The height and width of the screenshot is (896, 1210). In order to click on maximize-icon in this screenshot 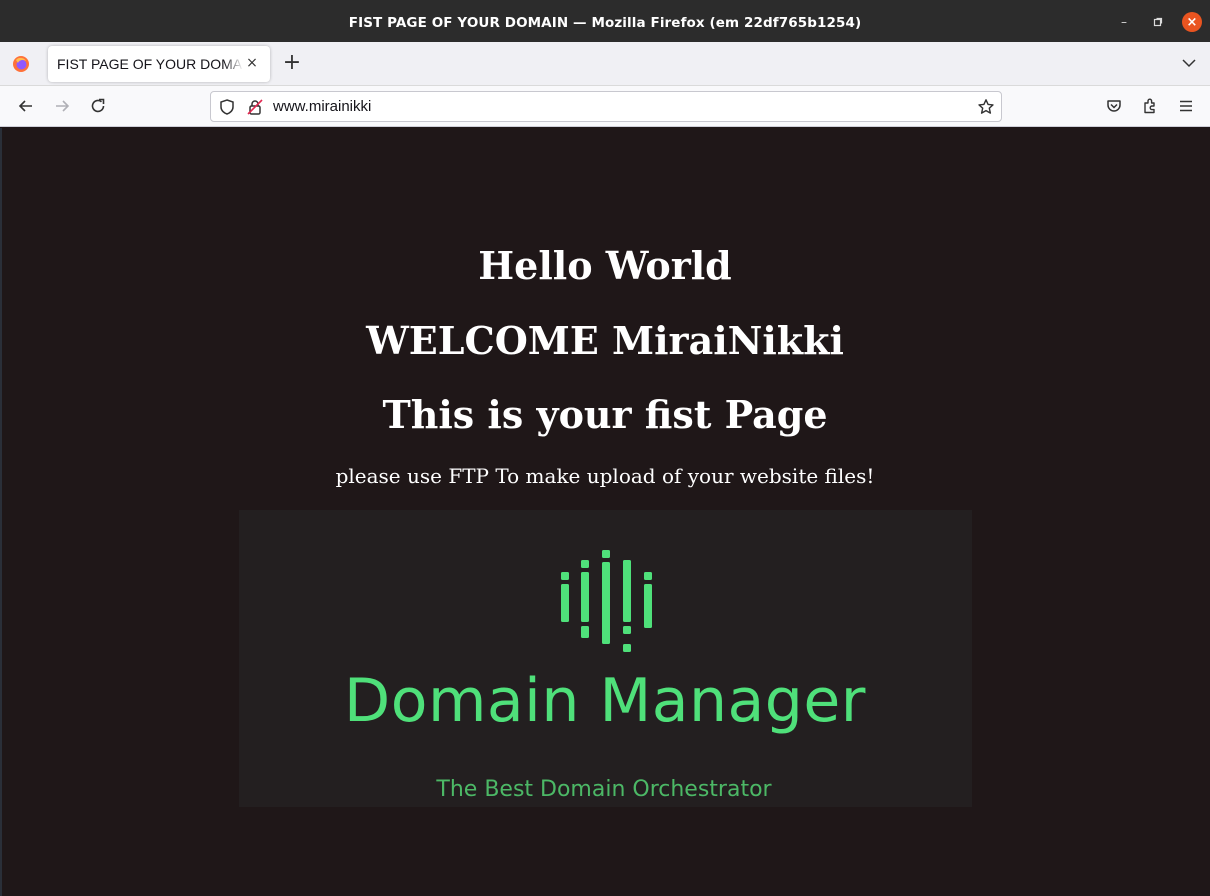, I will do `click(1158, 22)`.